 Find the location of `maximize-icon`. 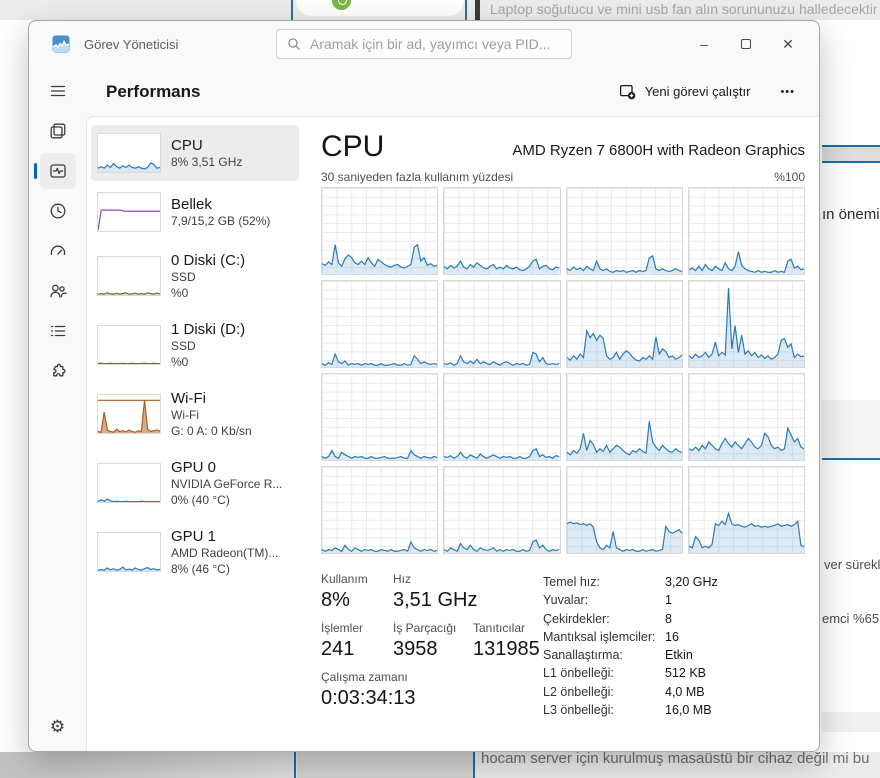

maximize-icon is located at coordinates (746, 44).